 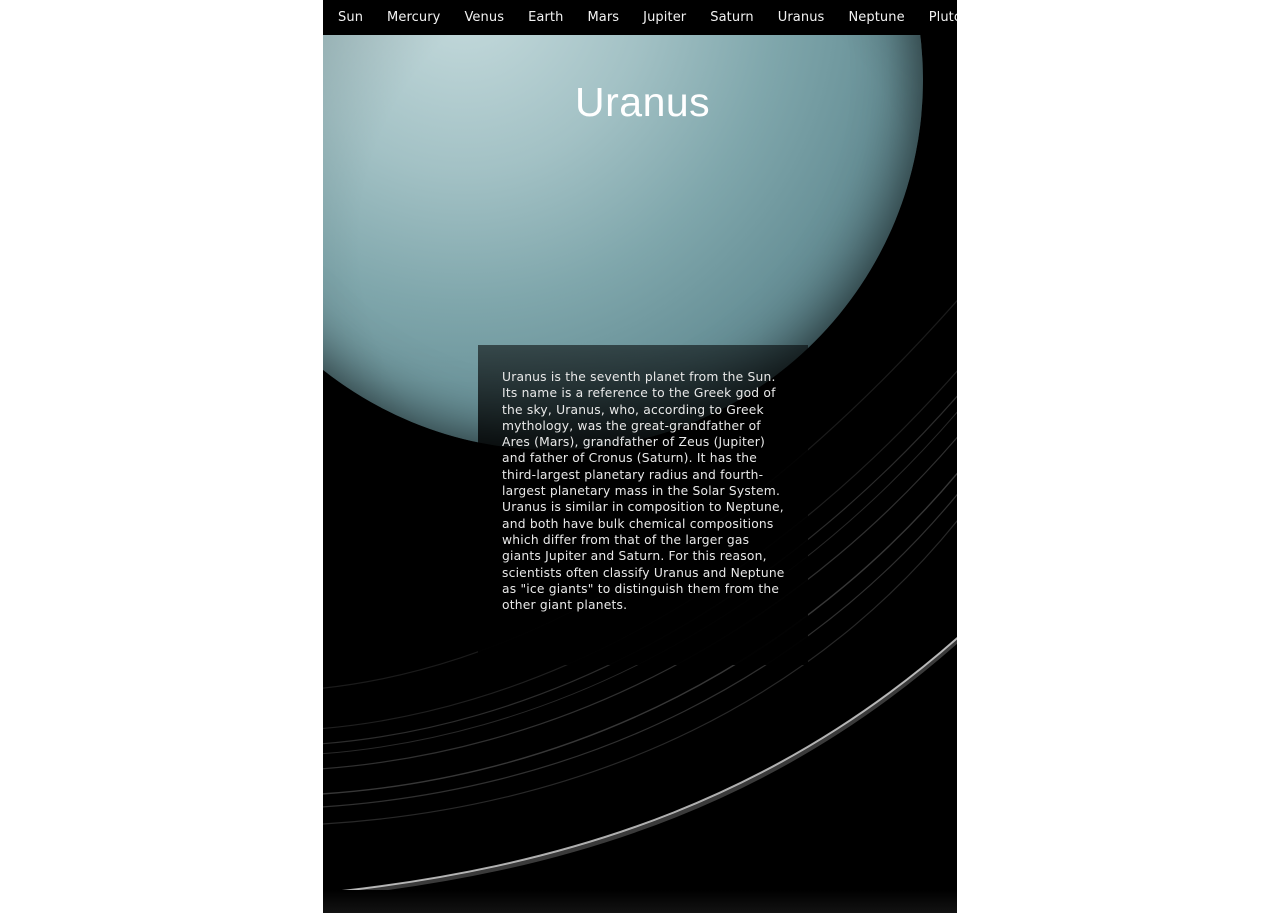 I want to click on bottom-gradient-strip, so click(x=640, y=901).